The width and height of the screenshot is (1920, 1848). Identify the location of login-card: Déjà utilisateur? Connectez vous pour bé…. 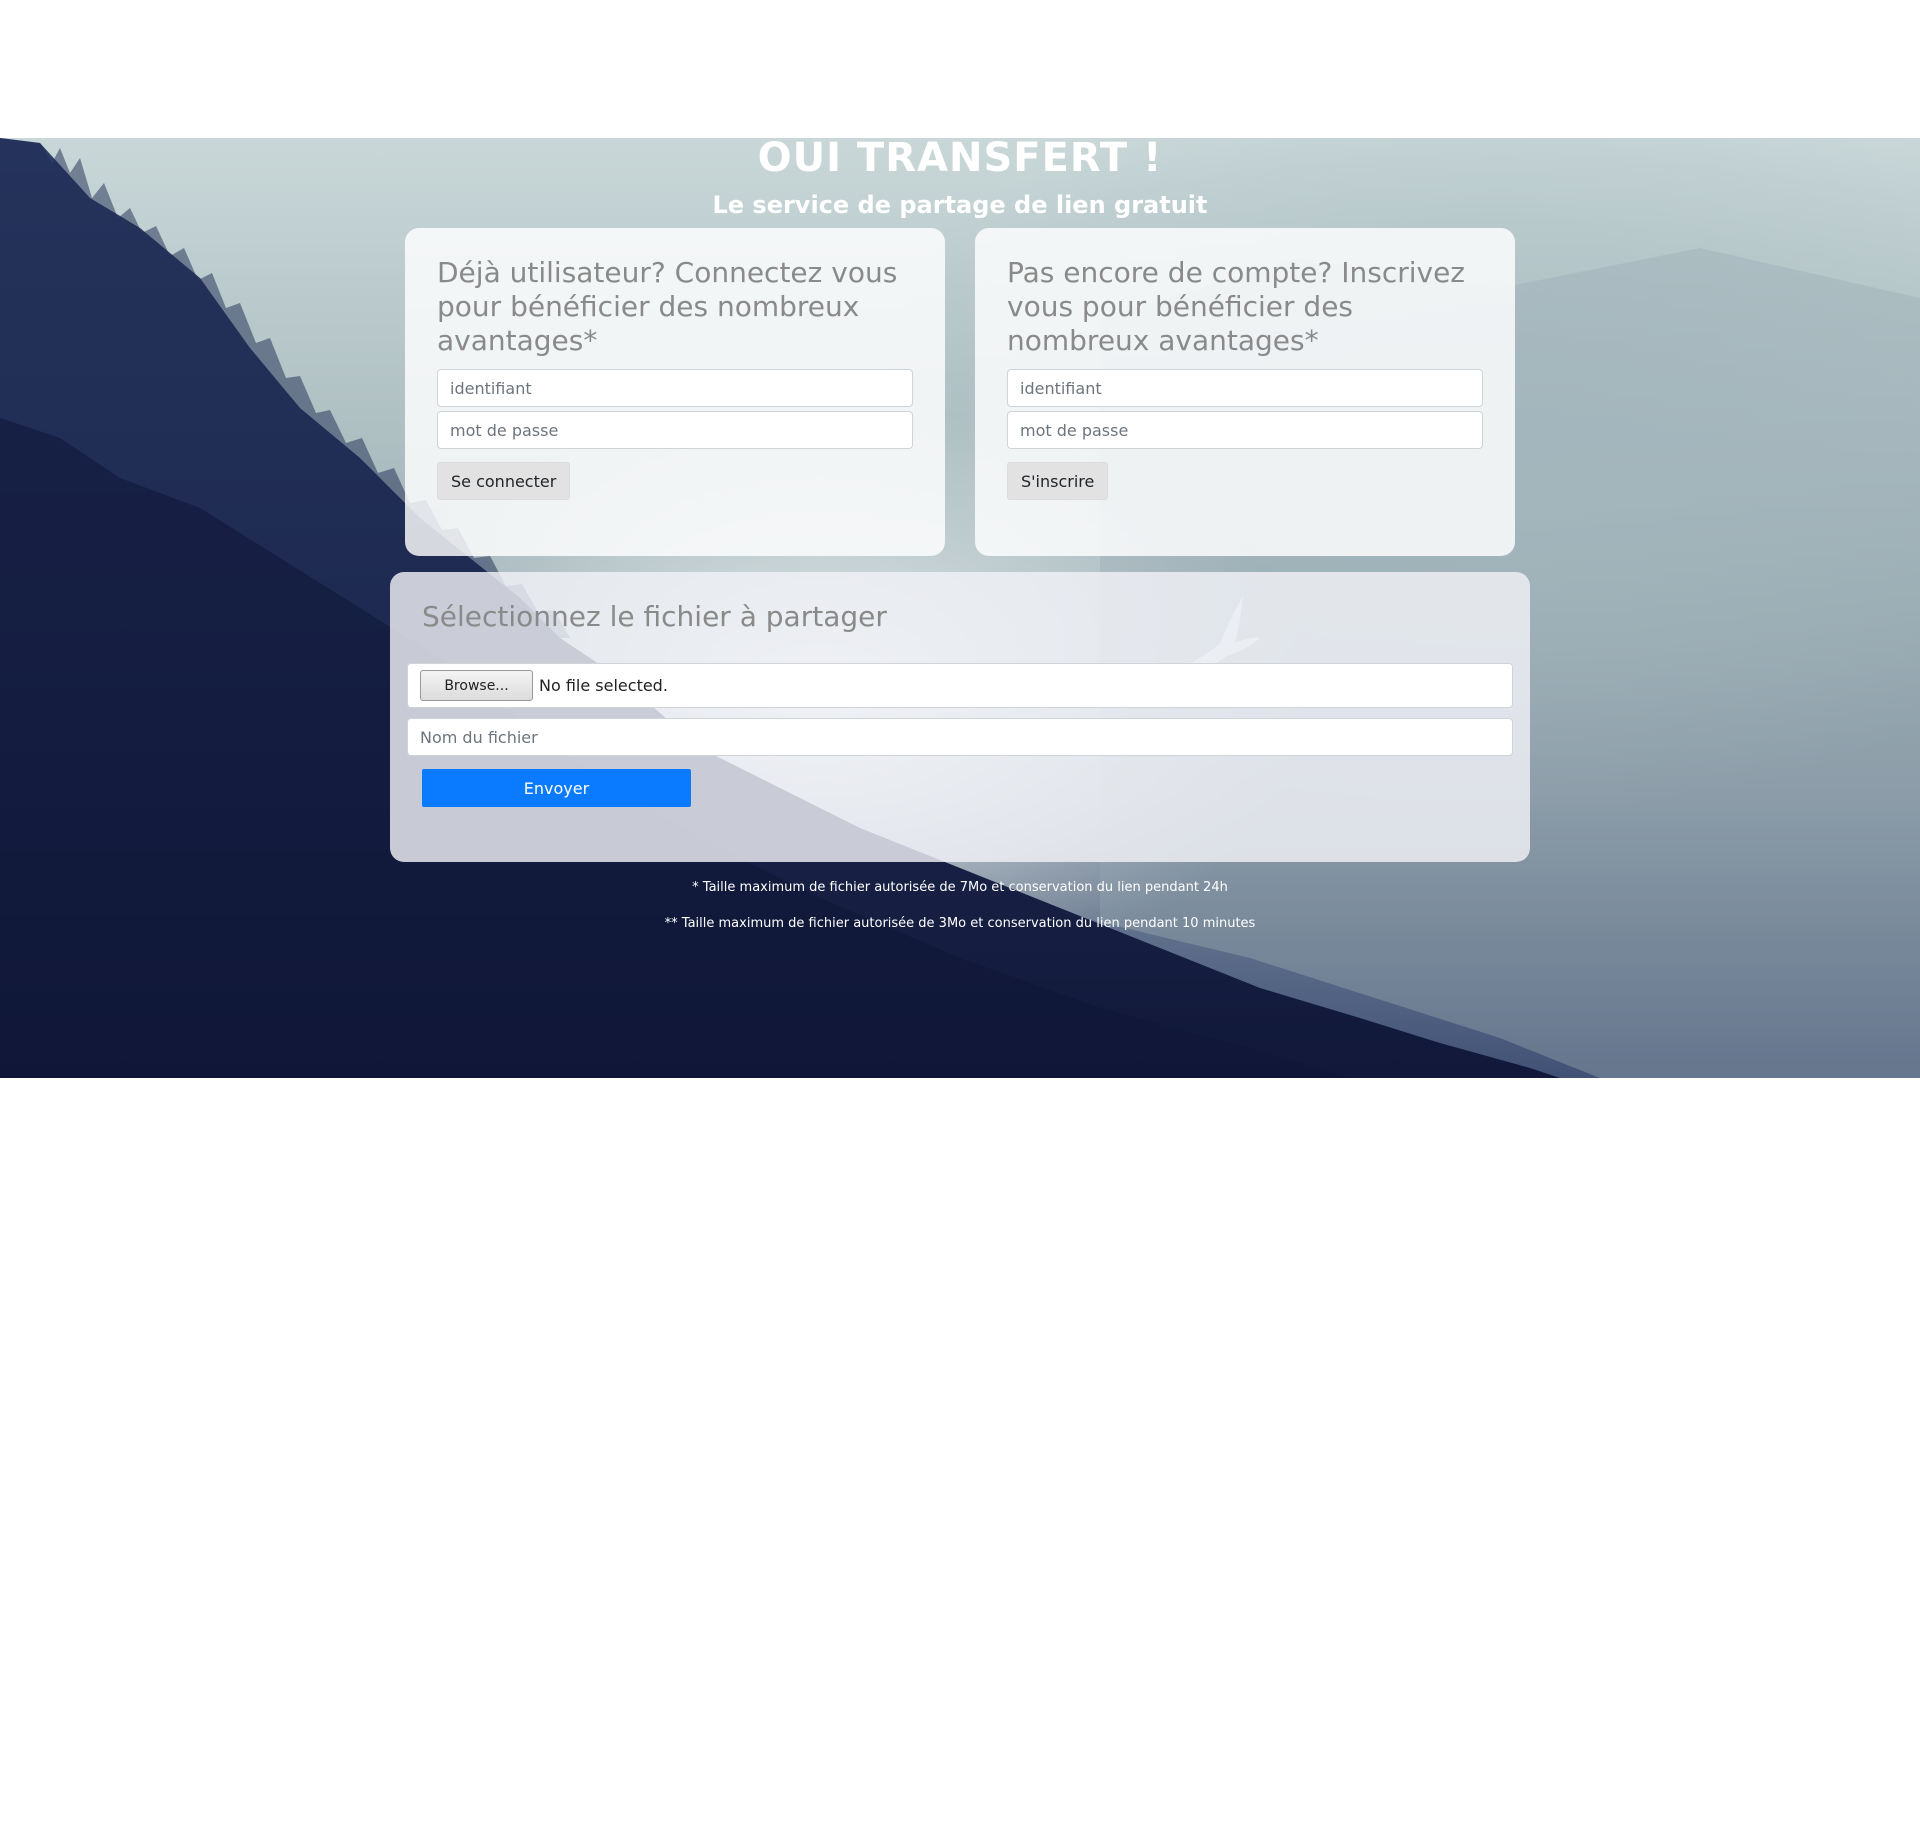
(675, 392).